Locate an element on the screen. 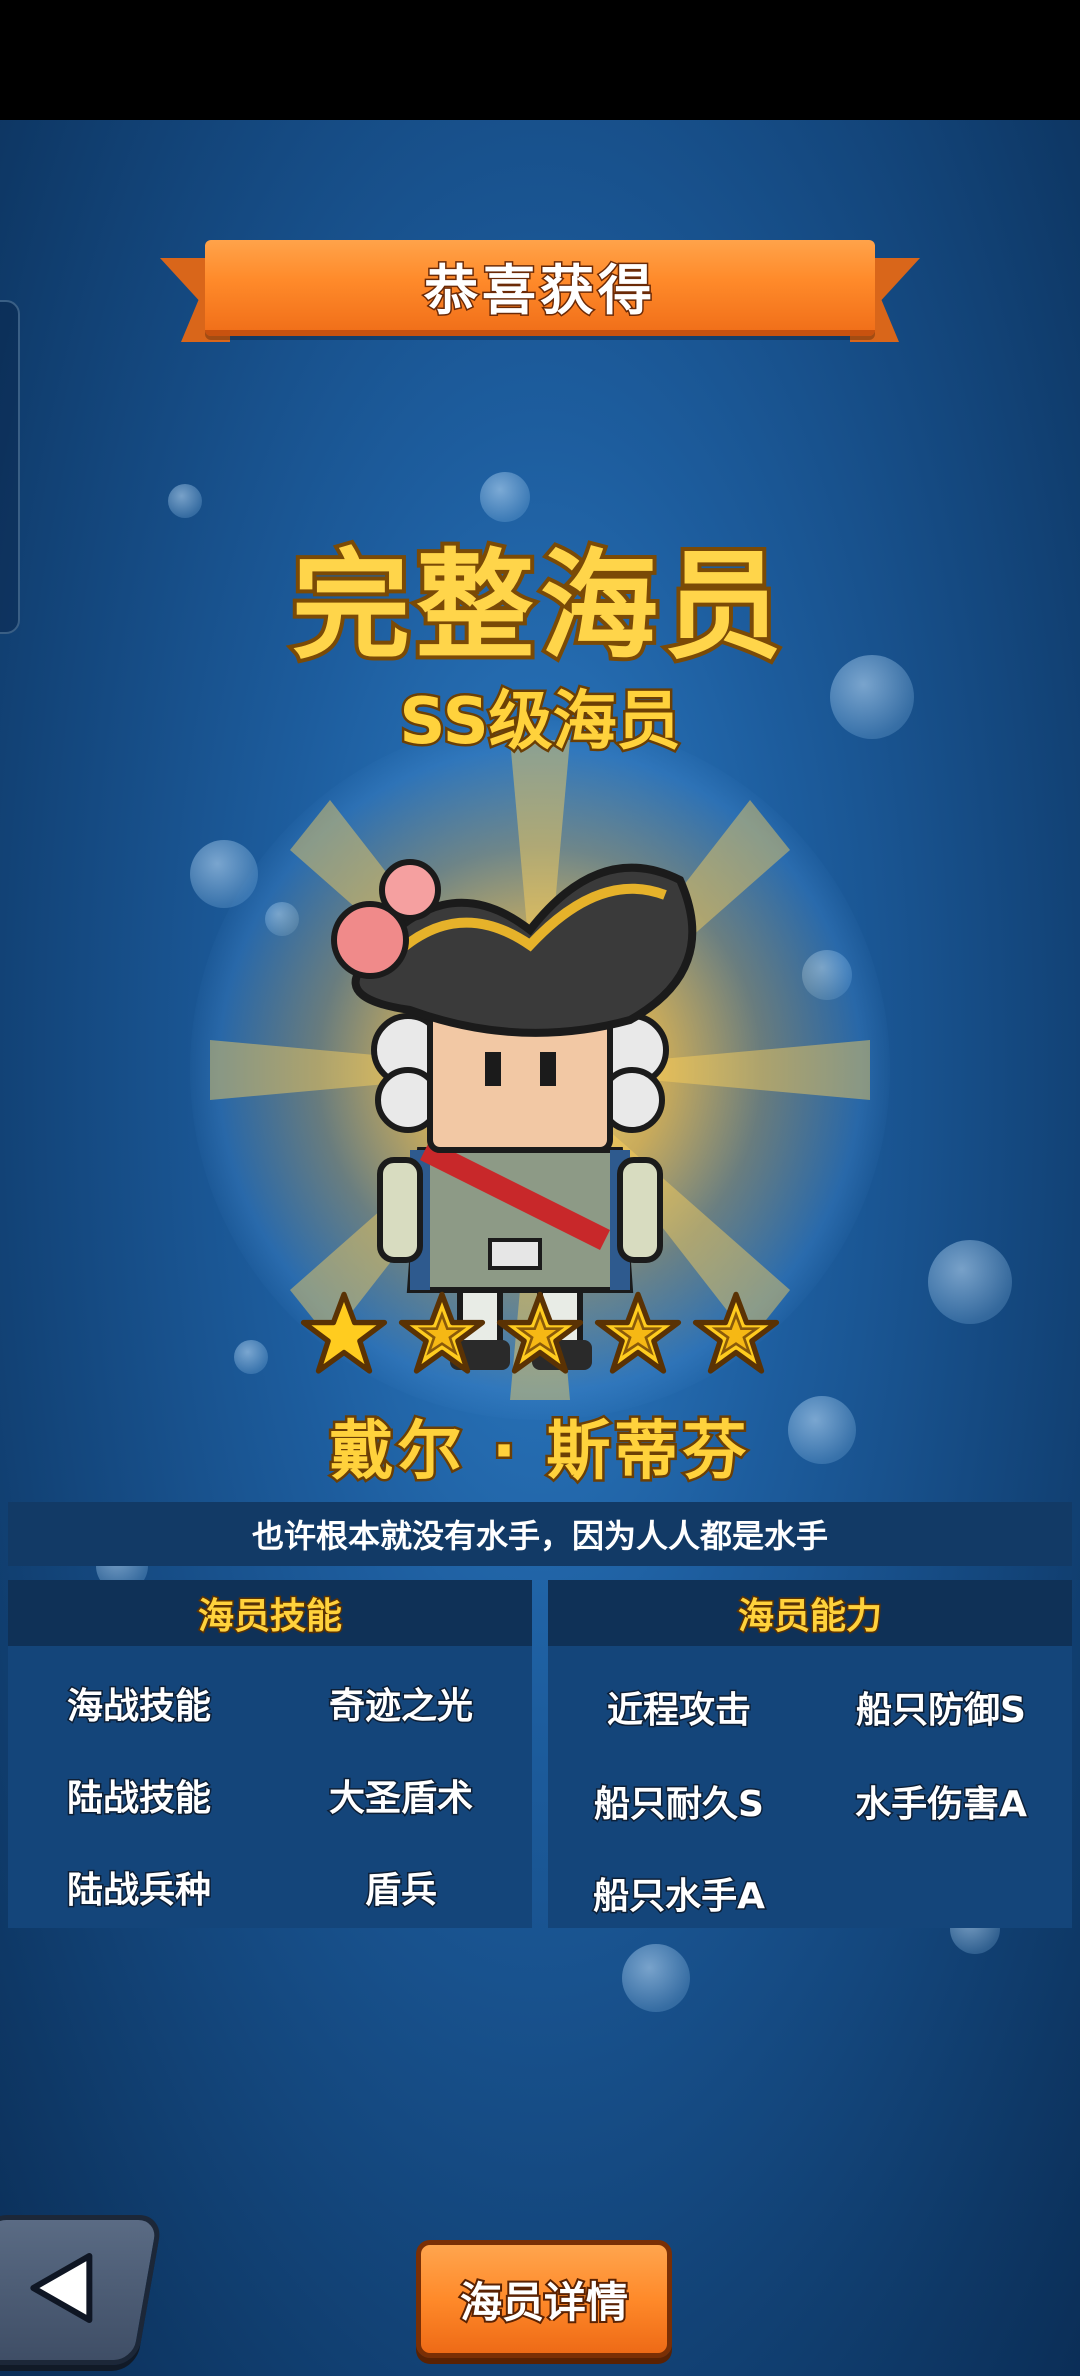 The image size is (1080, 2376). crew-quote: 也许根本就没有水手，因为人人都是水手 is located at coordinates (539, 1536).